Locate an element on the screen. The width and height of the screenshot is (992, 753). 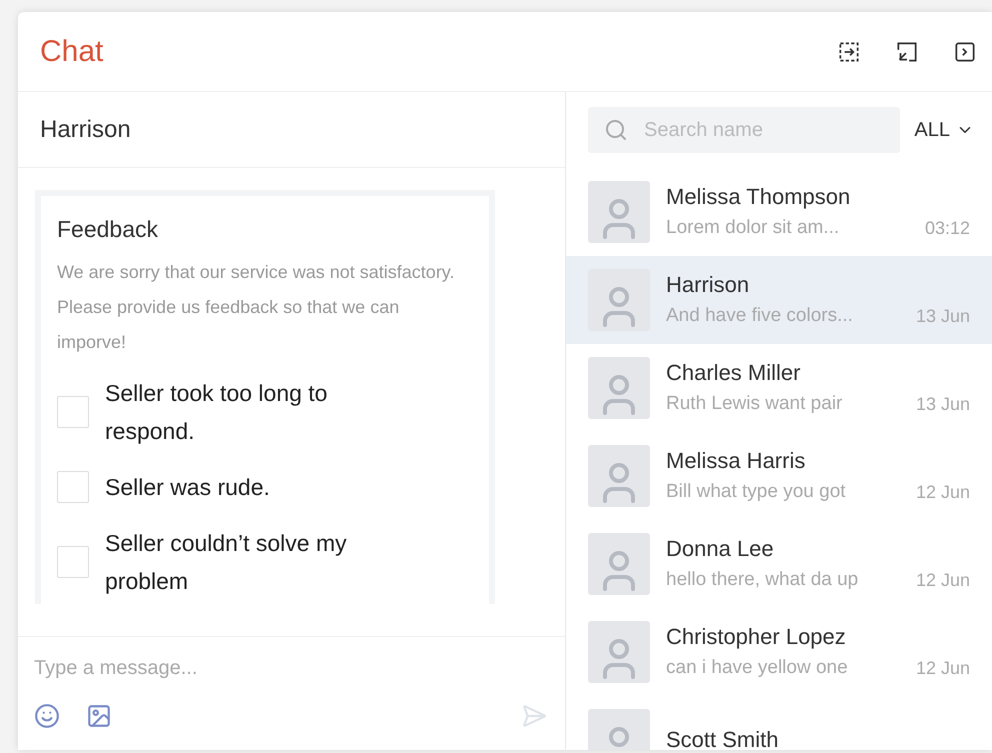
feedback-description: We are sorry that our service was not satisfactory. Please provide us feedback so that we can imporve! is located at coordinates (256, 307).